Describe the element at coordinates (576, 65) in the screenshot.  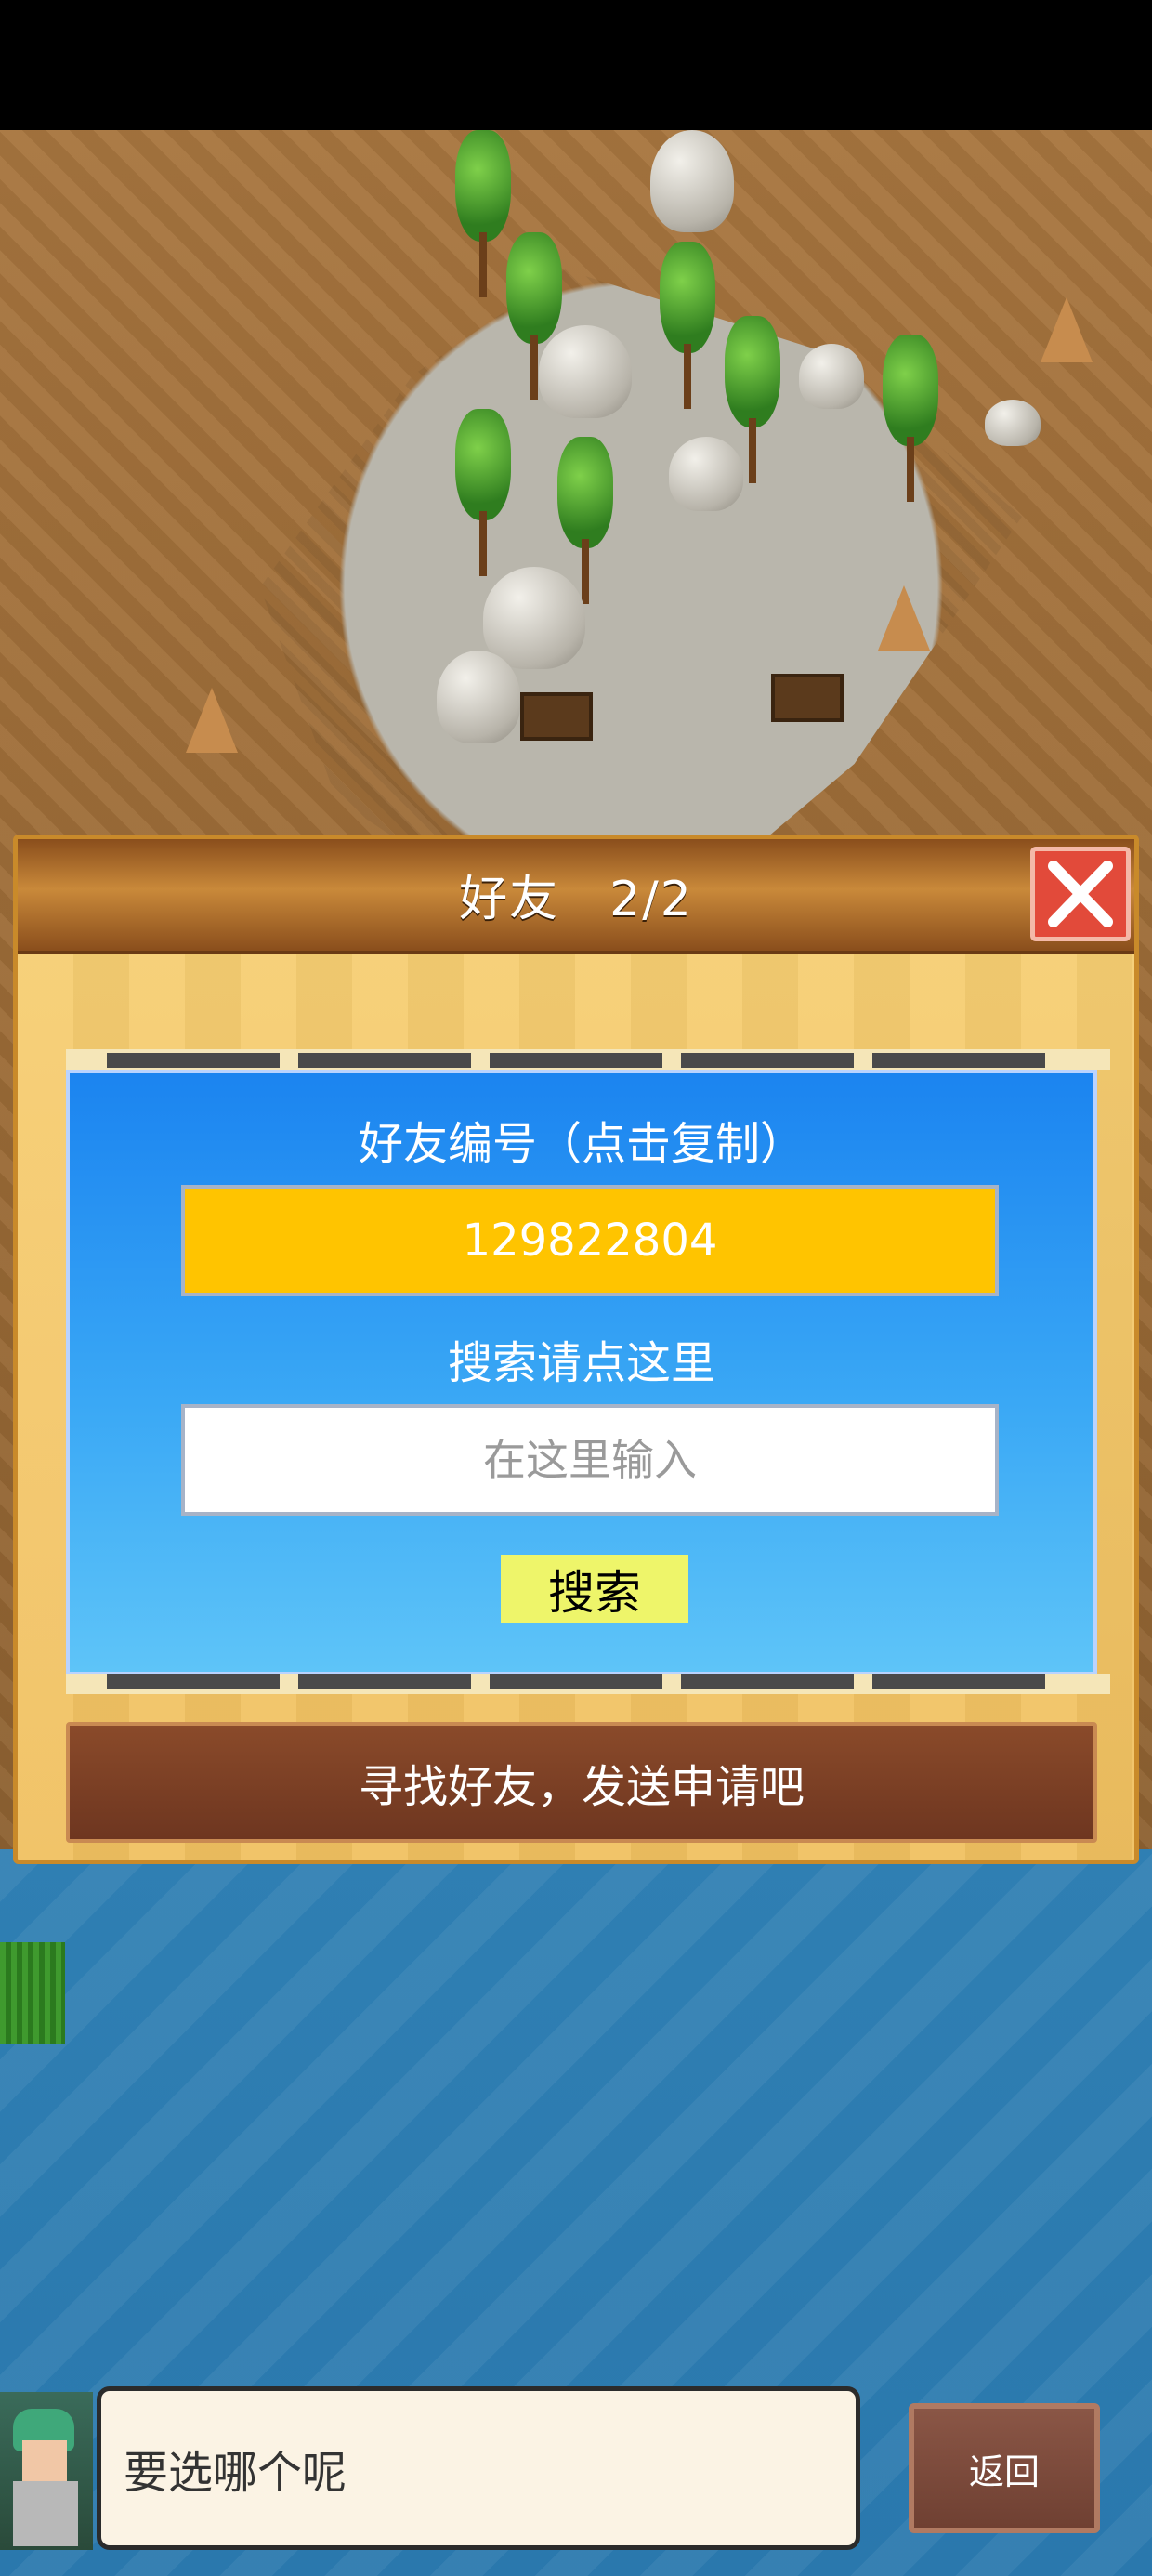
I see `top-black-bar` at that location.